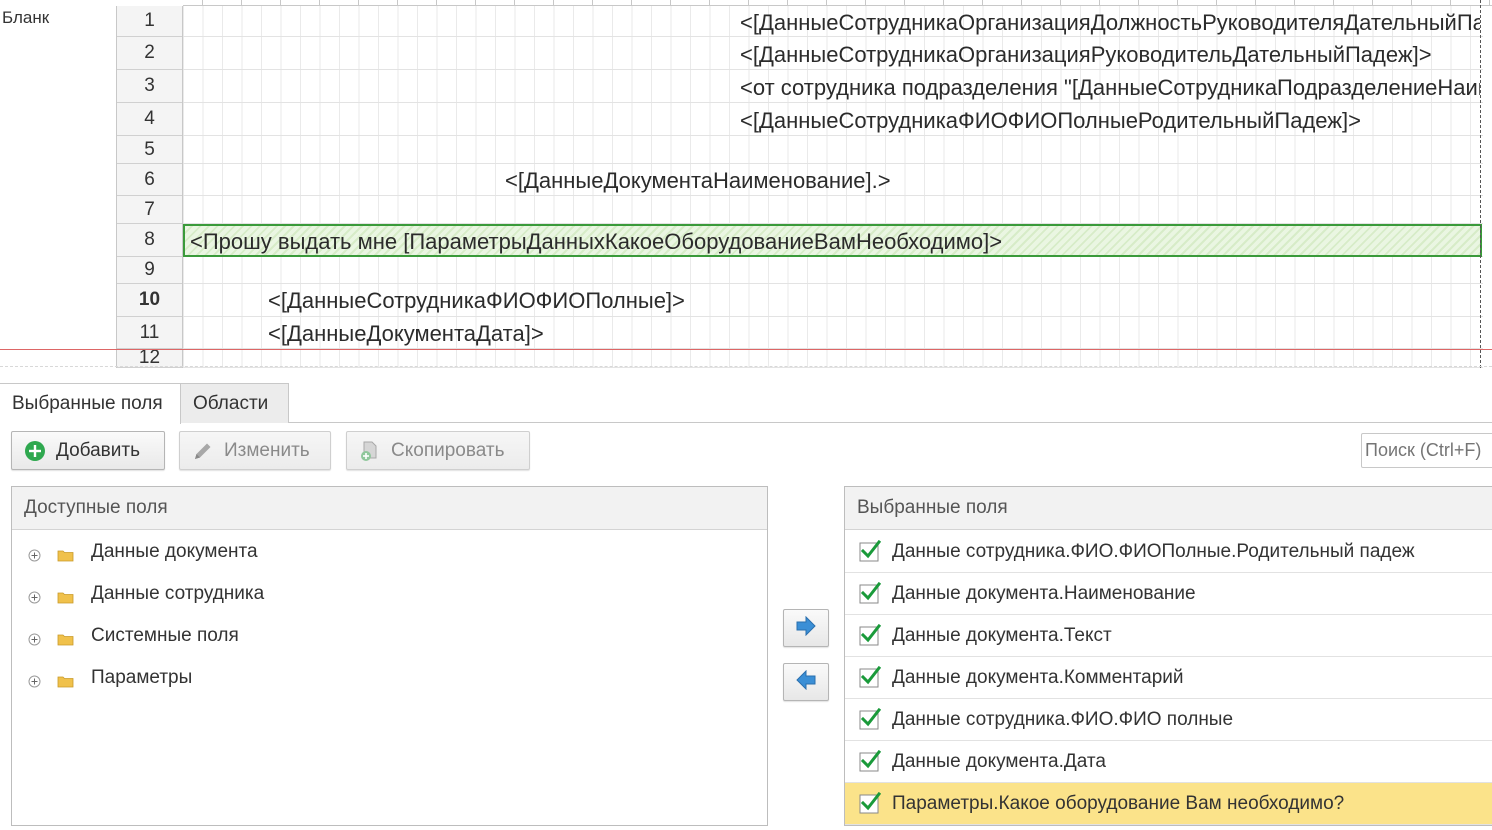 The height and width of the screenshot is (830, 1492). Describe the element at coordinates (149, 210) in the screenshot. I see `row-number: 7` at that location.